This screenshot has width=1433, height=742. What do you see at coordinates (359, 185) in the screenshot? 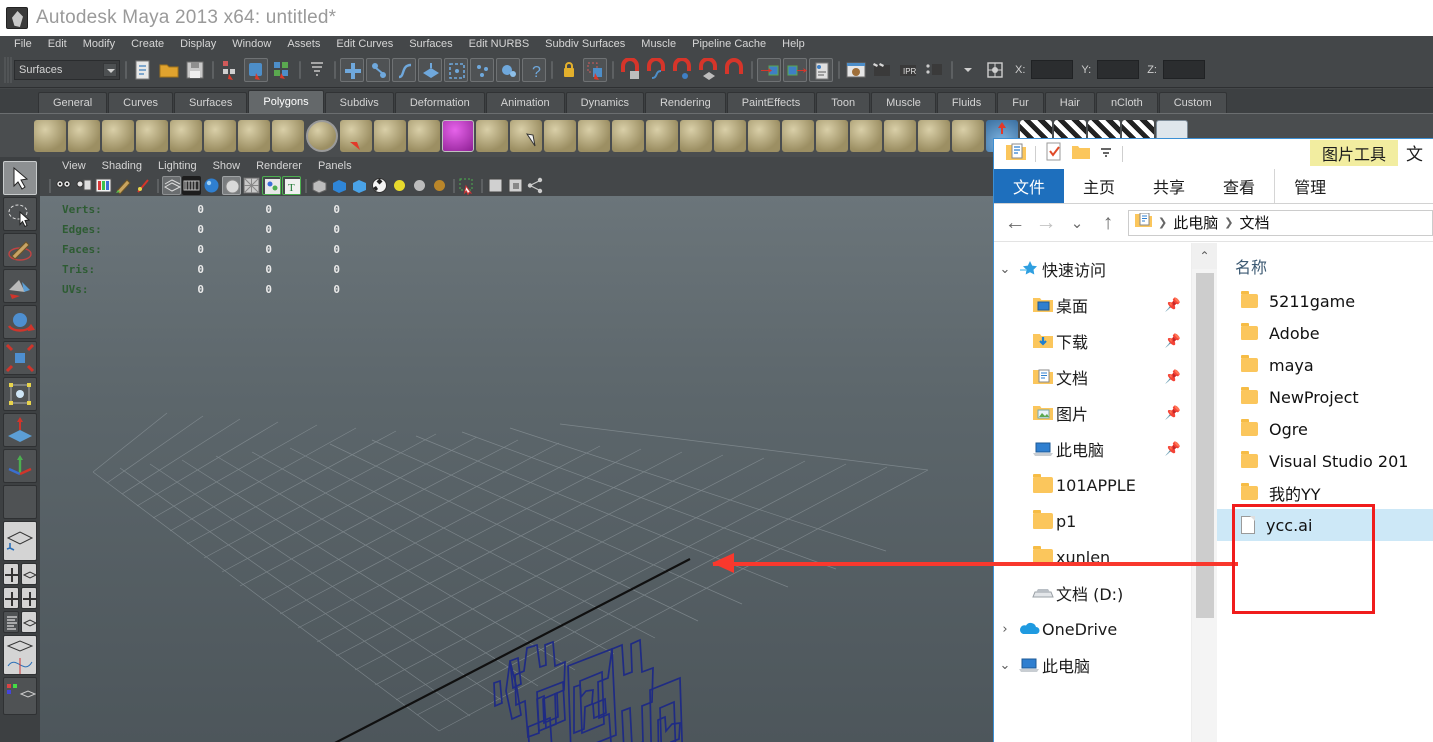
I see `lighting-two-sided-icon` at bounding box center [359, 185].